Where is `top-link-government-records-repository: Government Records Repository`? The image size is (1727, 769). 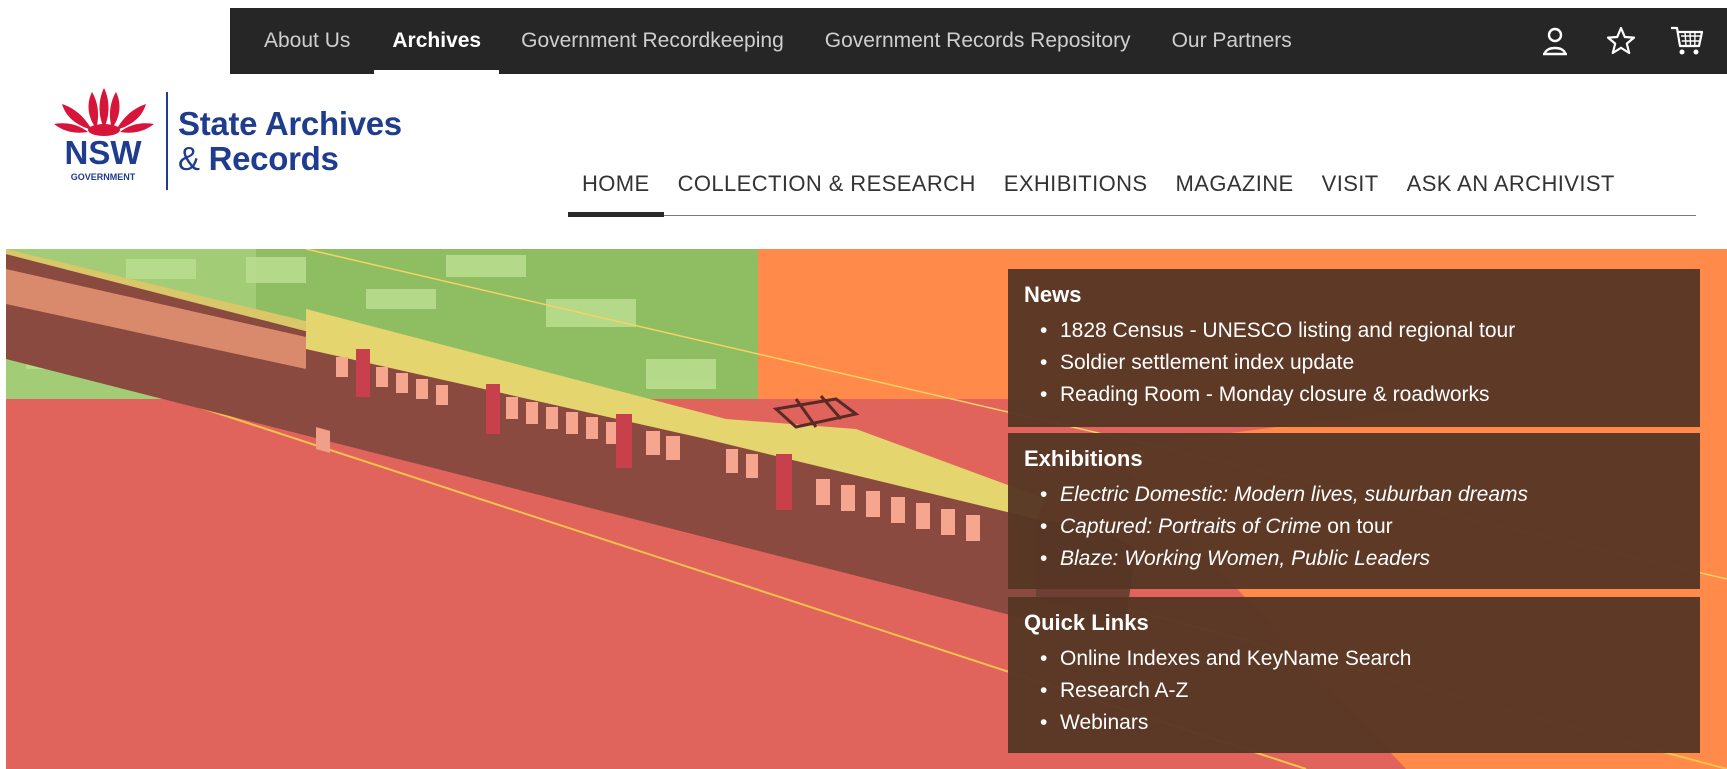 top-link-government-records-repository: Government Records Repository is located at coordinates (978, 41).